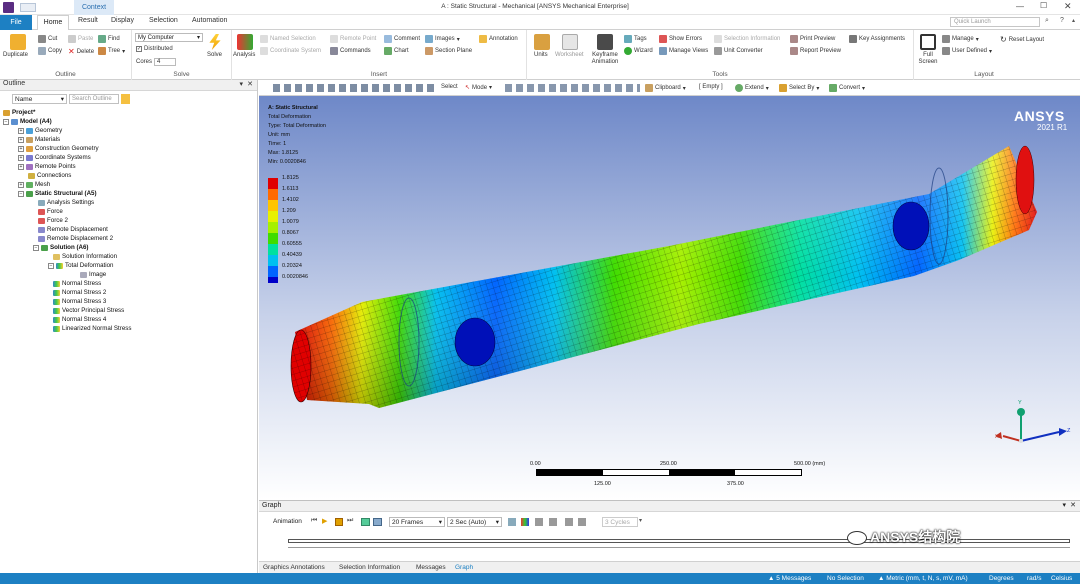 This screenshot has height=584, width=1080. What do you see at coordinates (19, 112) in the screenshot?
I see `tree-item-project: Project*` at bounding box center [19, 112].